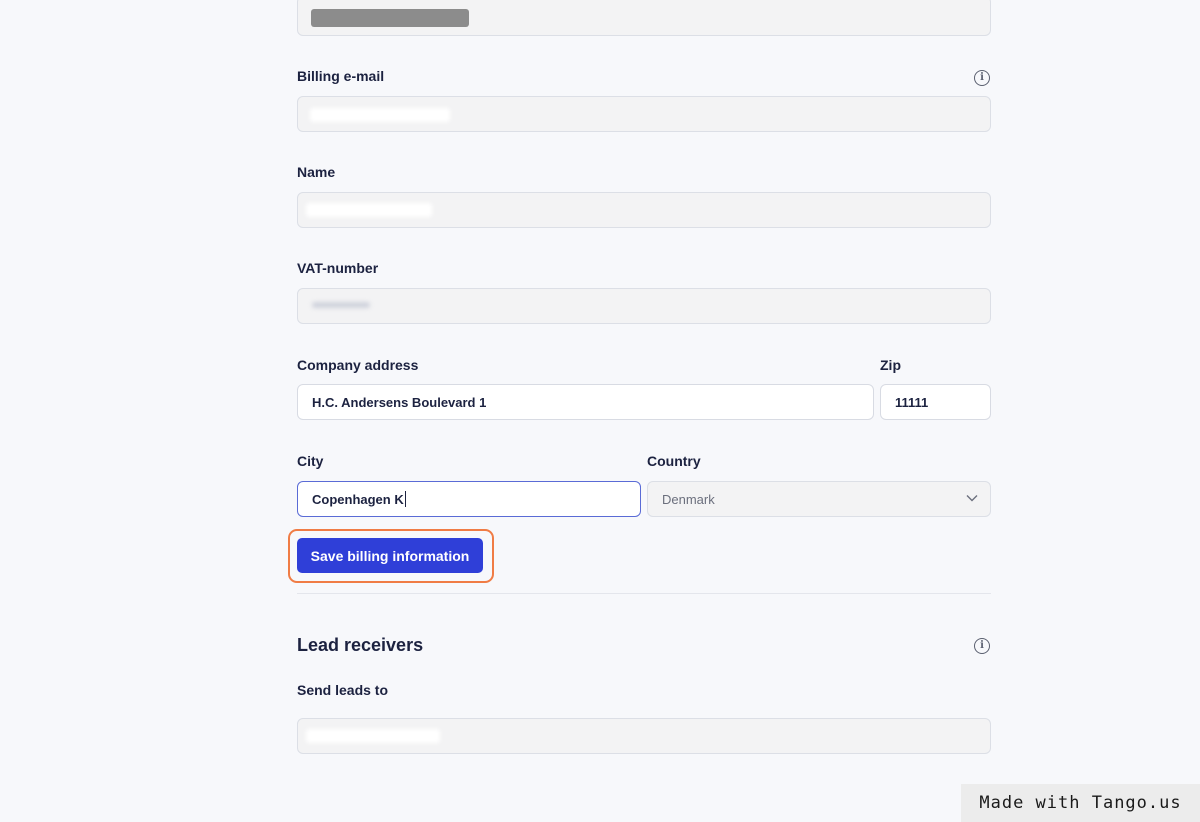  What do you see at coordinates (819, 499) in the screenshot?
I see `country-select: Denmark` at bounding box center [819, 499].